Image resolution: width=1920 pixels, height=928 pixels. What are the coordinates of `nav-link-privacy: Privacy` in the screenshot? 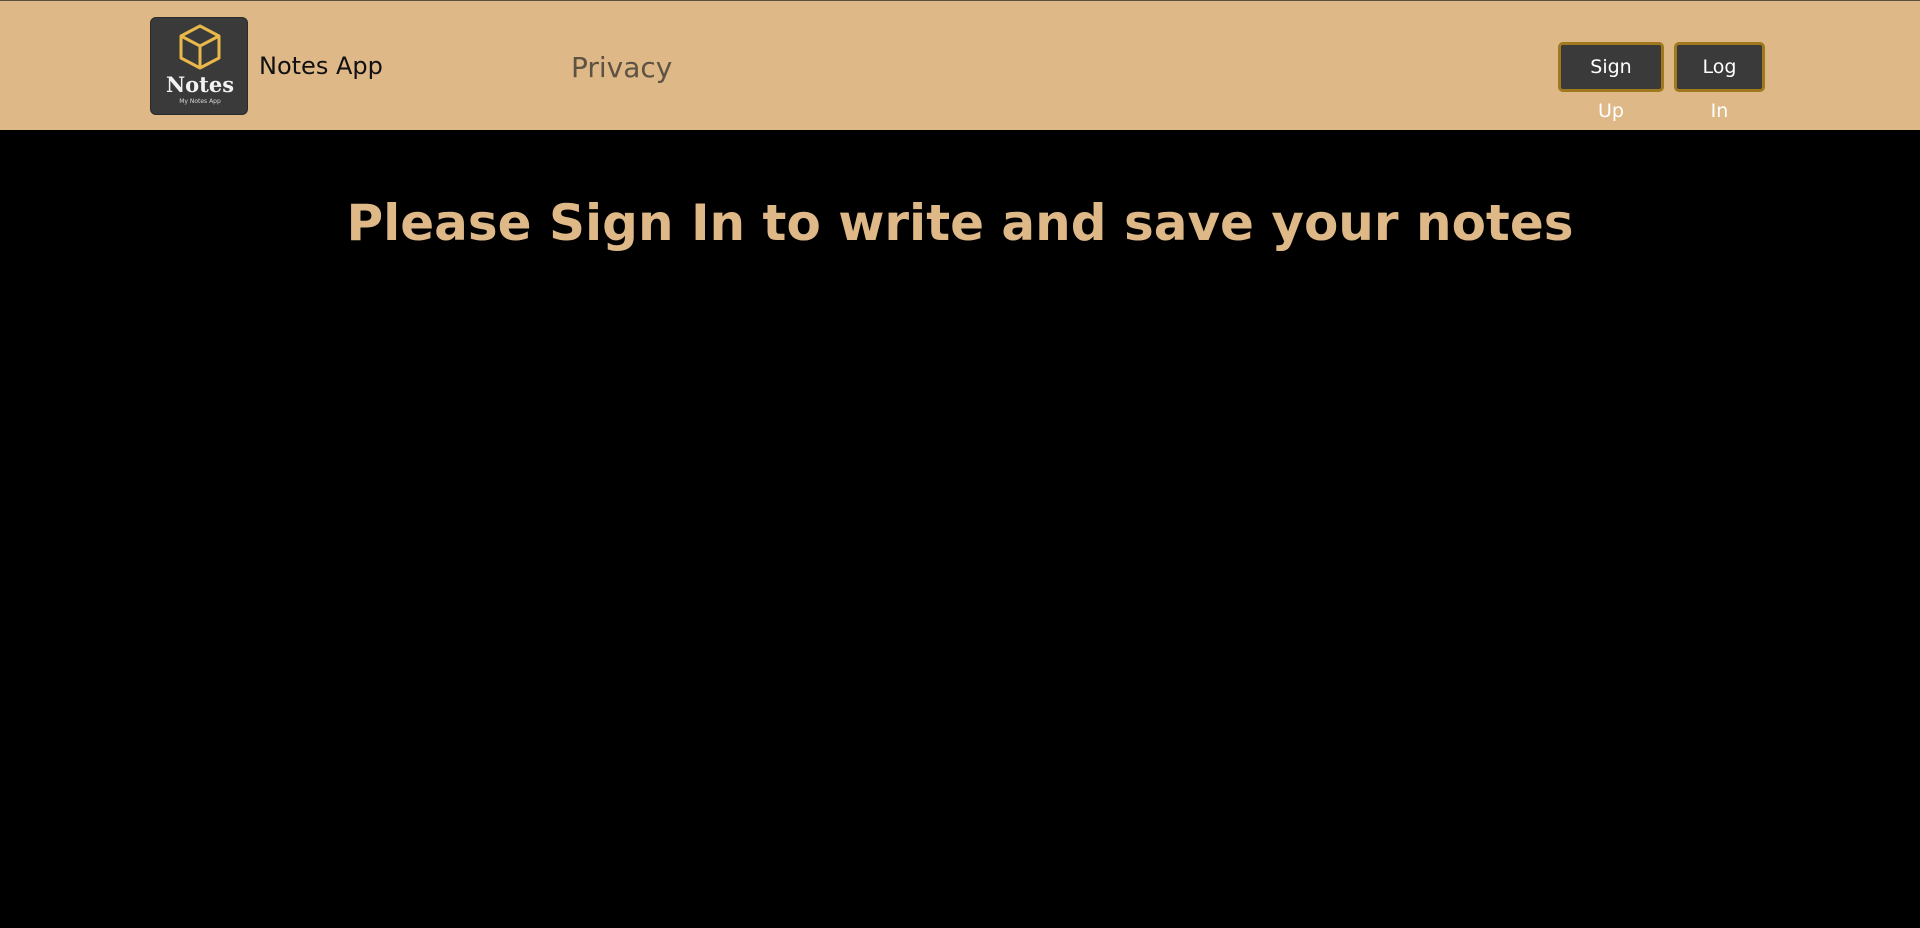 It's located at (621, 68).